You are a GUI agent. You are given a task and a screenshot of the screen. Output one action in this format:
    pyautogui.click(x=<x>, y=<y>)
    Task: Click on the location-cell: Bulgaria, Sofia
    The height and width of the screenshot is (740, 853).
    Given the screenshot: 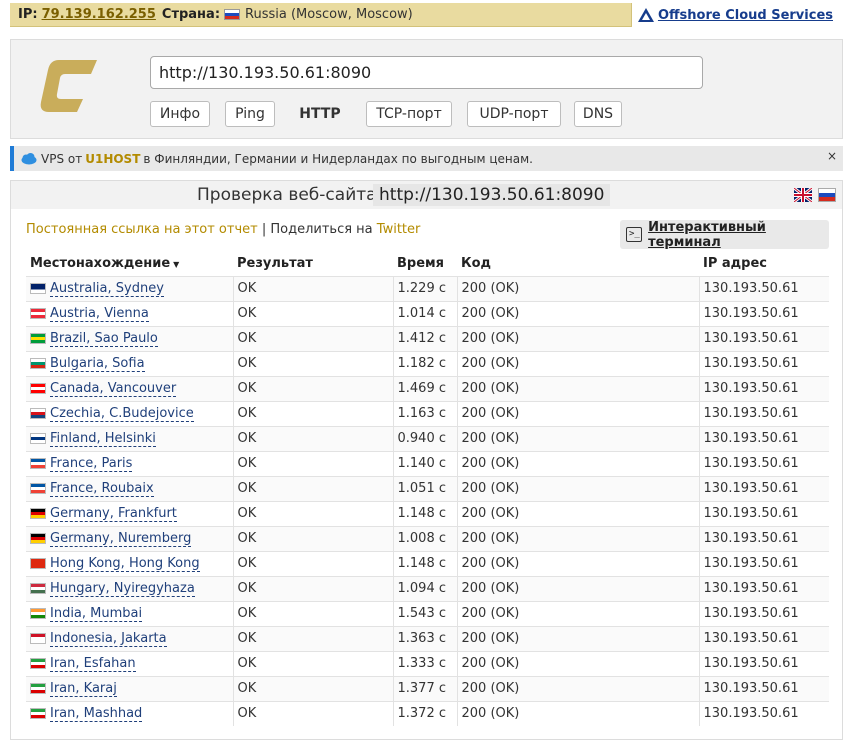 What is the action you would take?
    pyautogui.click(x=129, y=363)
    